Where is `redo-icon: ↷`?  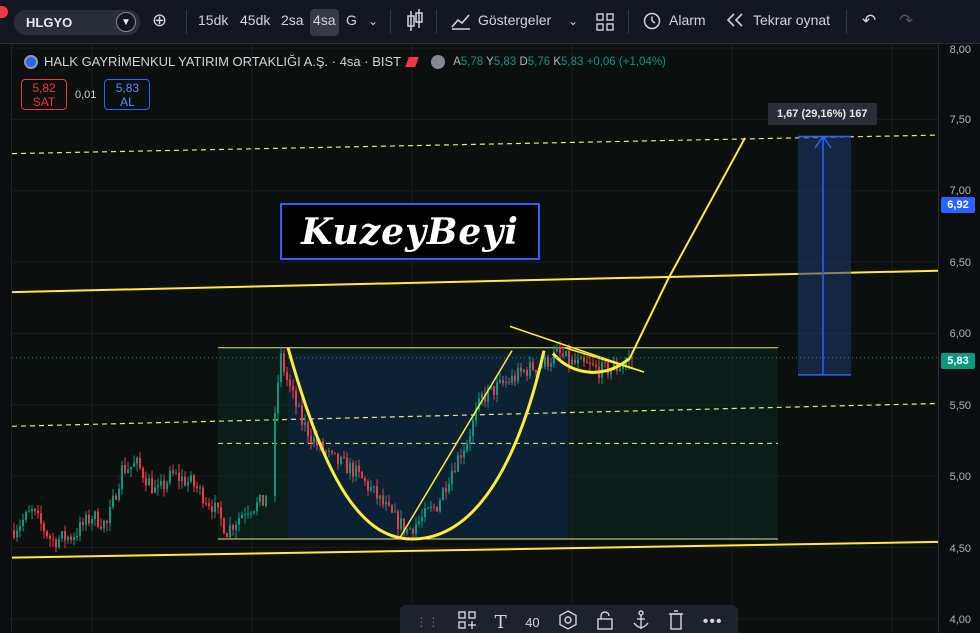
redo-icon: ↷ is located at coordinates (906, 21).